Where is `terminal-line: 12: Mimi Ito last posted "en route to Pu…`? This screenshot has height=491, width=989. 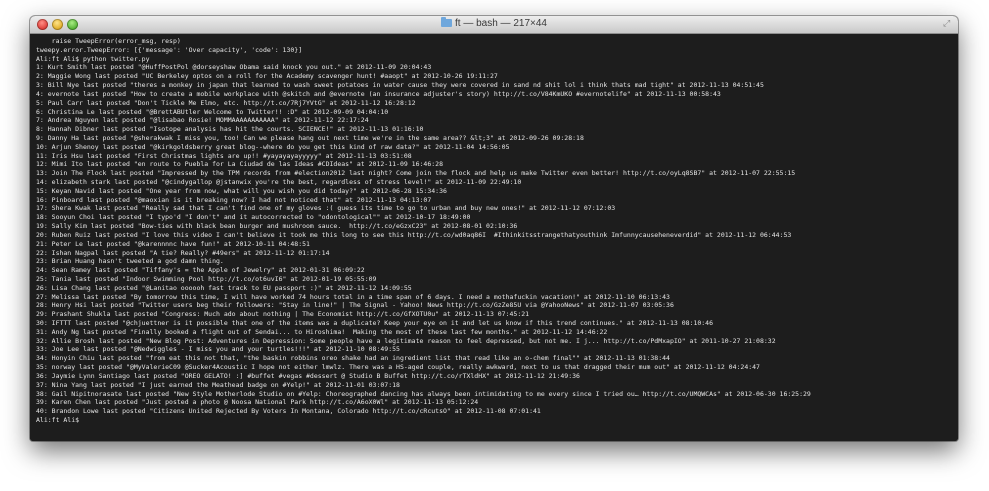
terminal-line: 12: Mimi Ito last posted "en route to Pu… is located at coordinates (239, 164).